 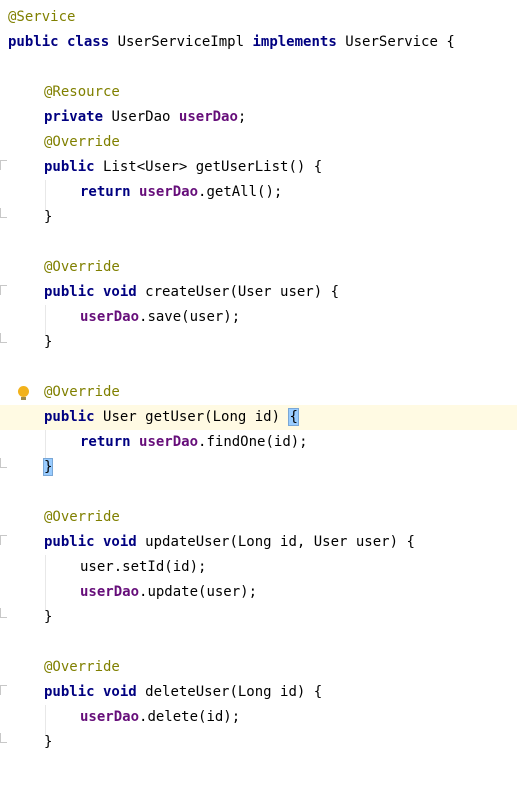 What do you see at coordinates (42, 17) in the screenshot?
I see `annotation: @Service` at bounding box center [42, 17].